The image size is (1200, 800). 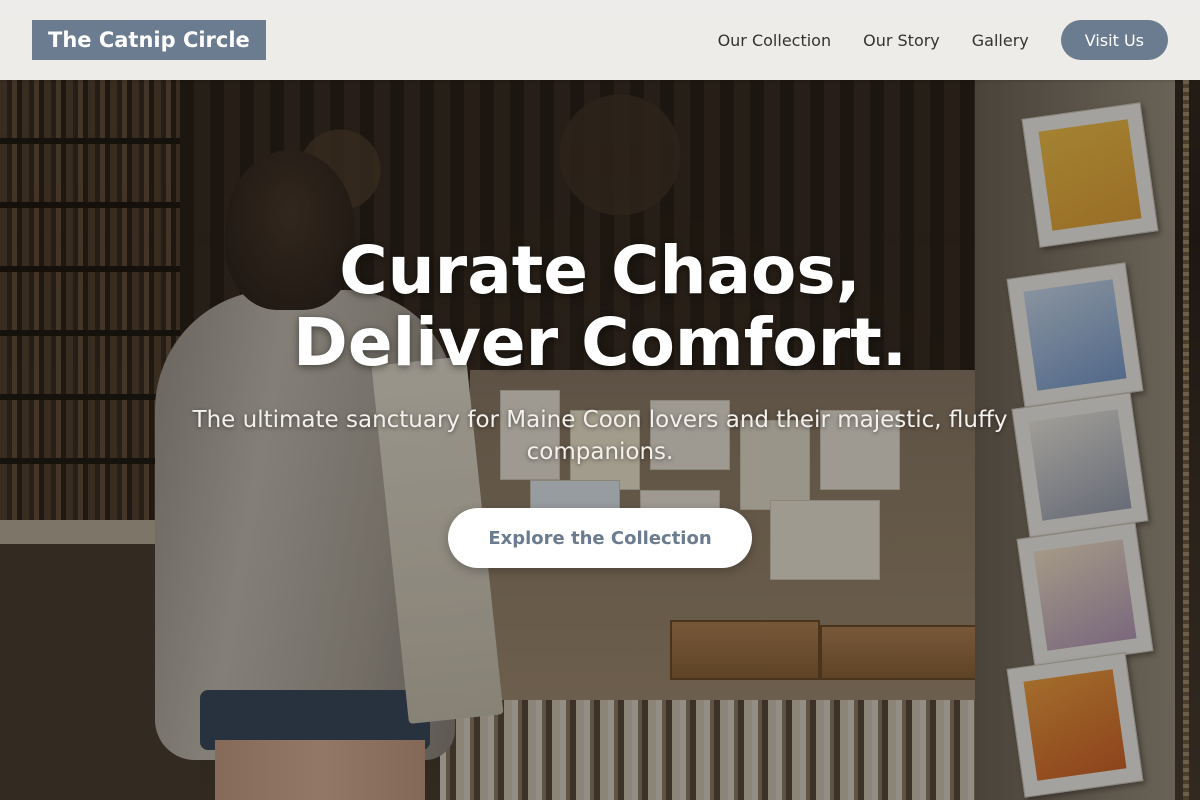 What do you see at coordinates (149, 40) in the screenshot?
I see `brand-logo: The Catnip Circle` at bounding box center [149, 40].